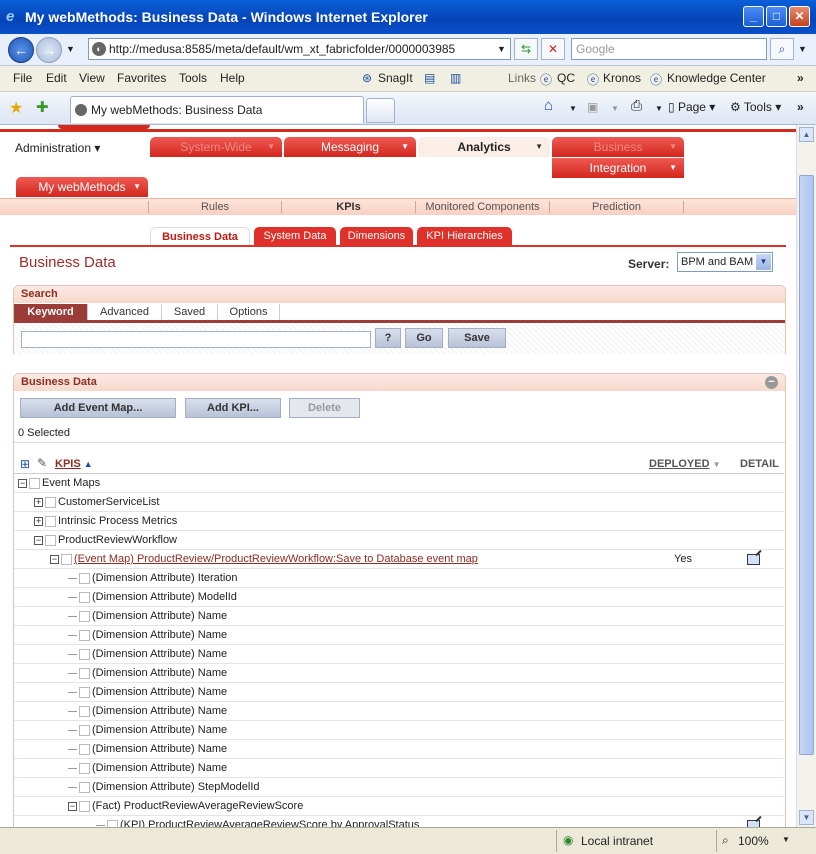  Describe the element at coordinates (566, 78) in the screenshot. I see `link-qc: QC` at that location.